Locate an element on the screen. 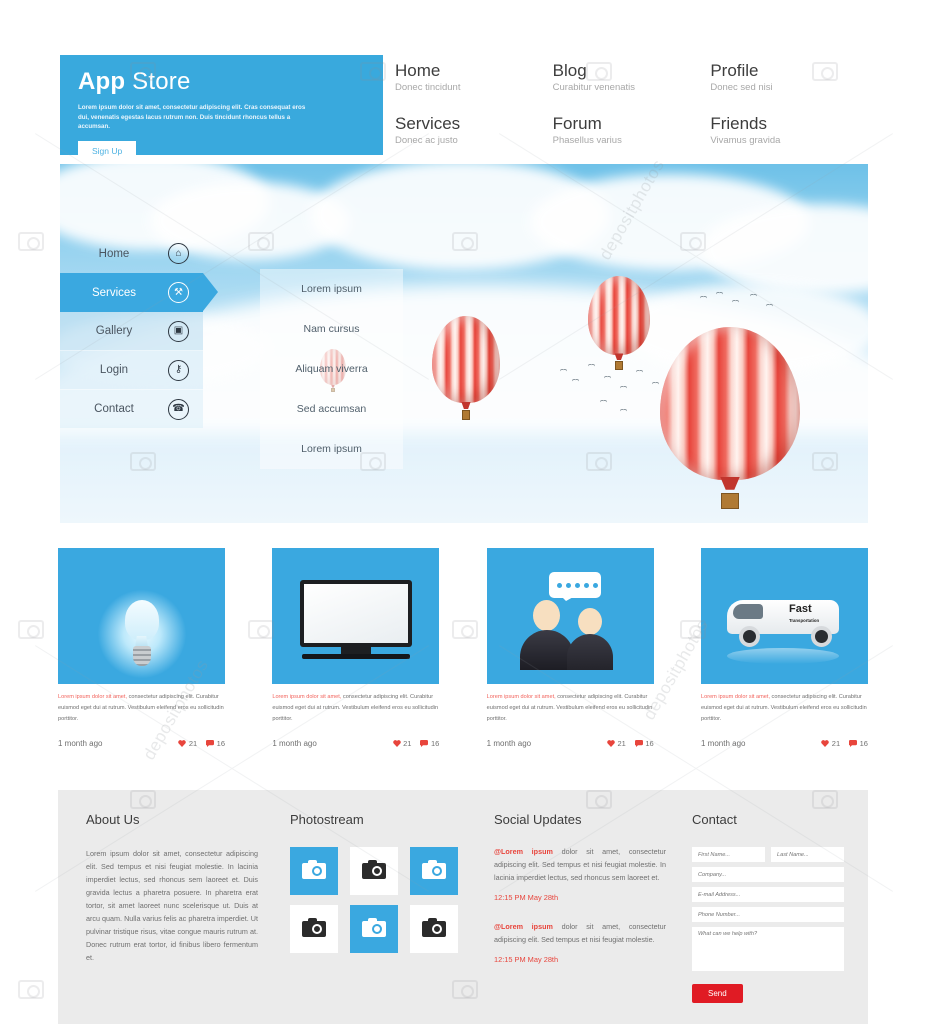 The width and height of the screenshot is (928, 1024). phone-field is located at coordinates (768, 914).